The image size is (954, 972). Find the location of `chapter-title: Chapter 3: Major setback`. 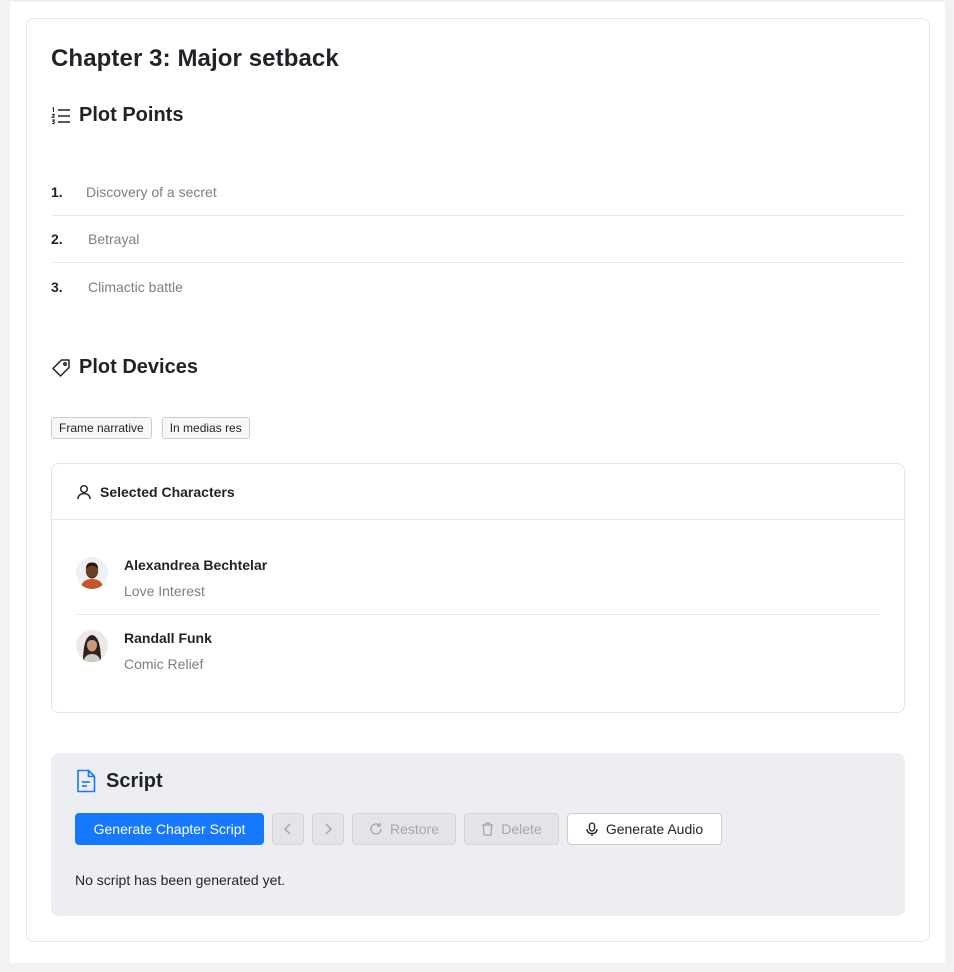

chapter-title: Chapter 3: Major setback is located at coordinates (195, 58).